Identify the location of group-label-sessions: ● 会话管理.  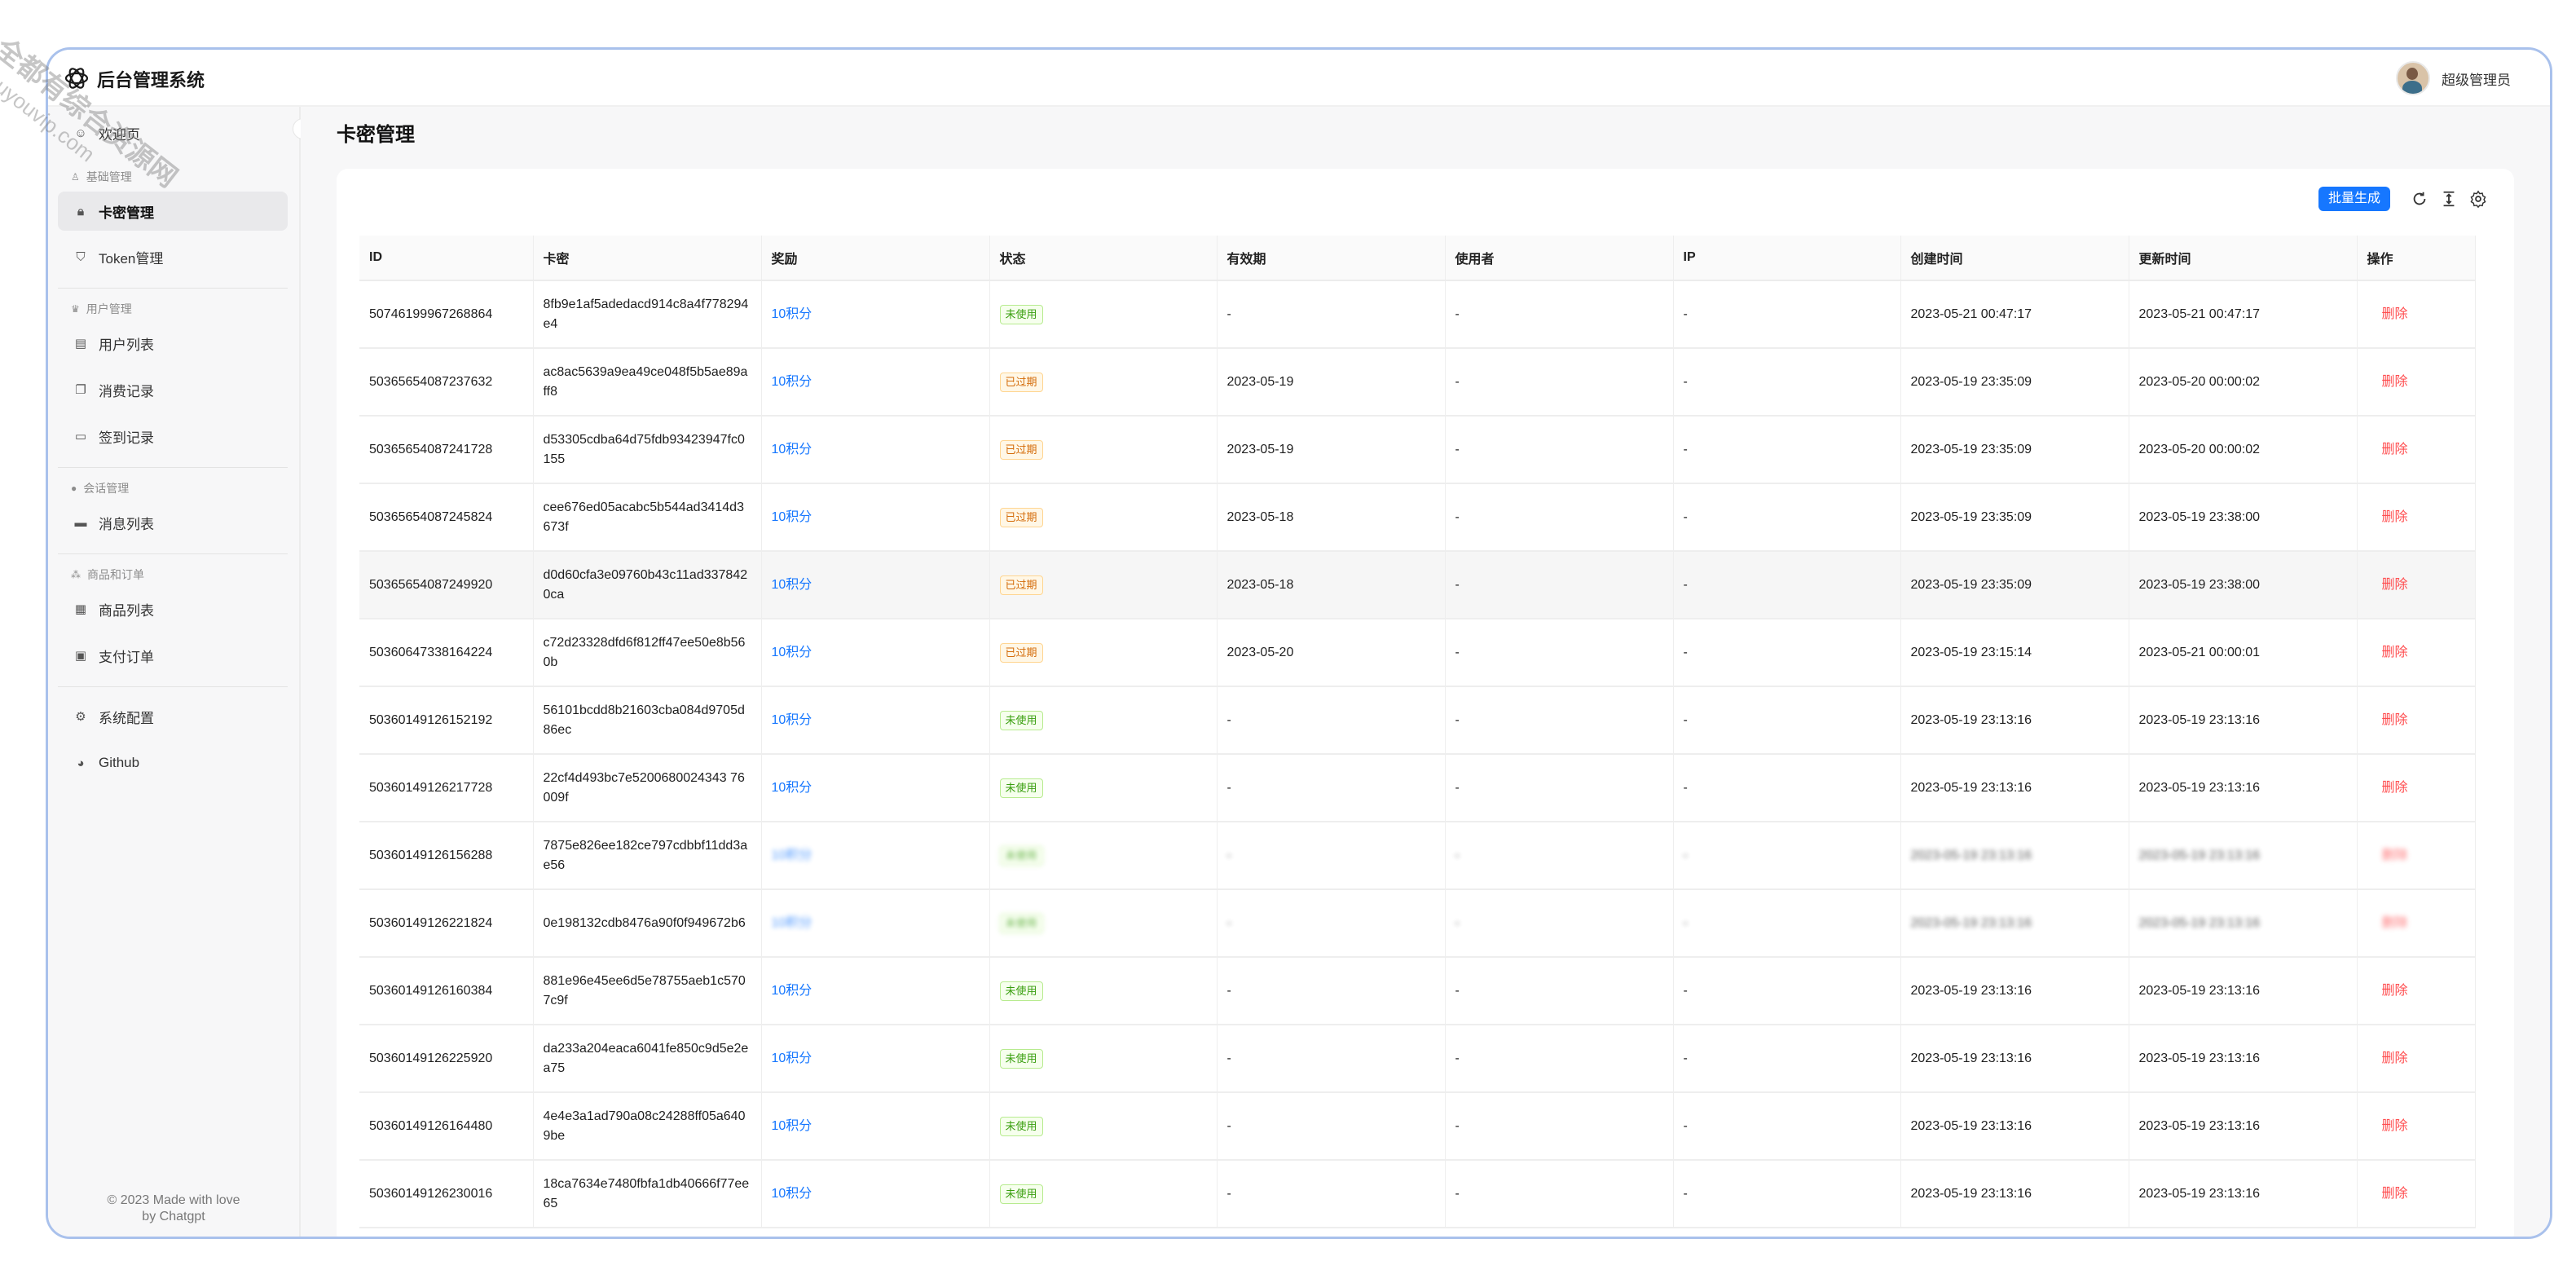
(101, 488).